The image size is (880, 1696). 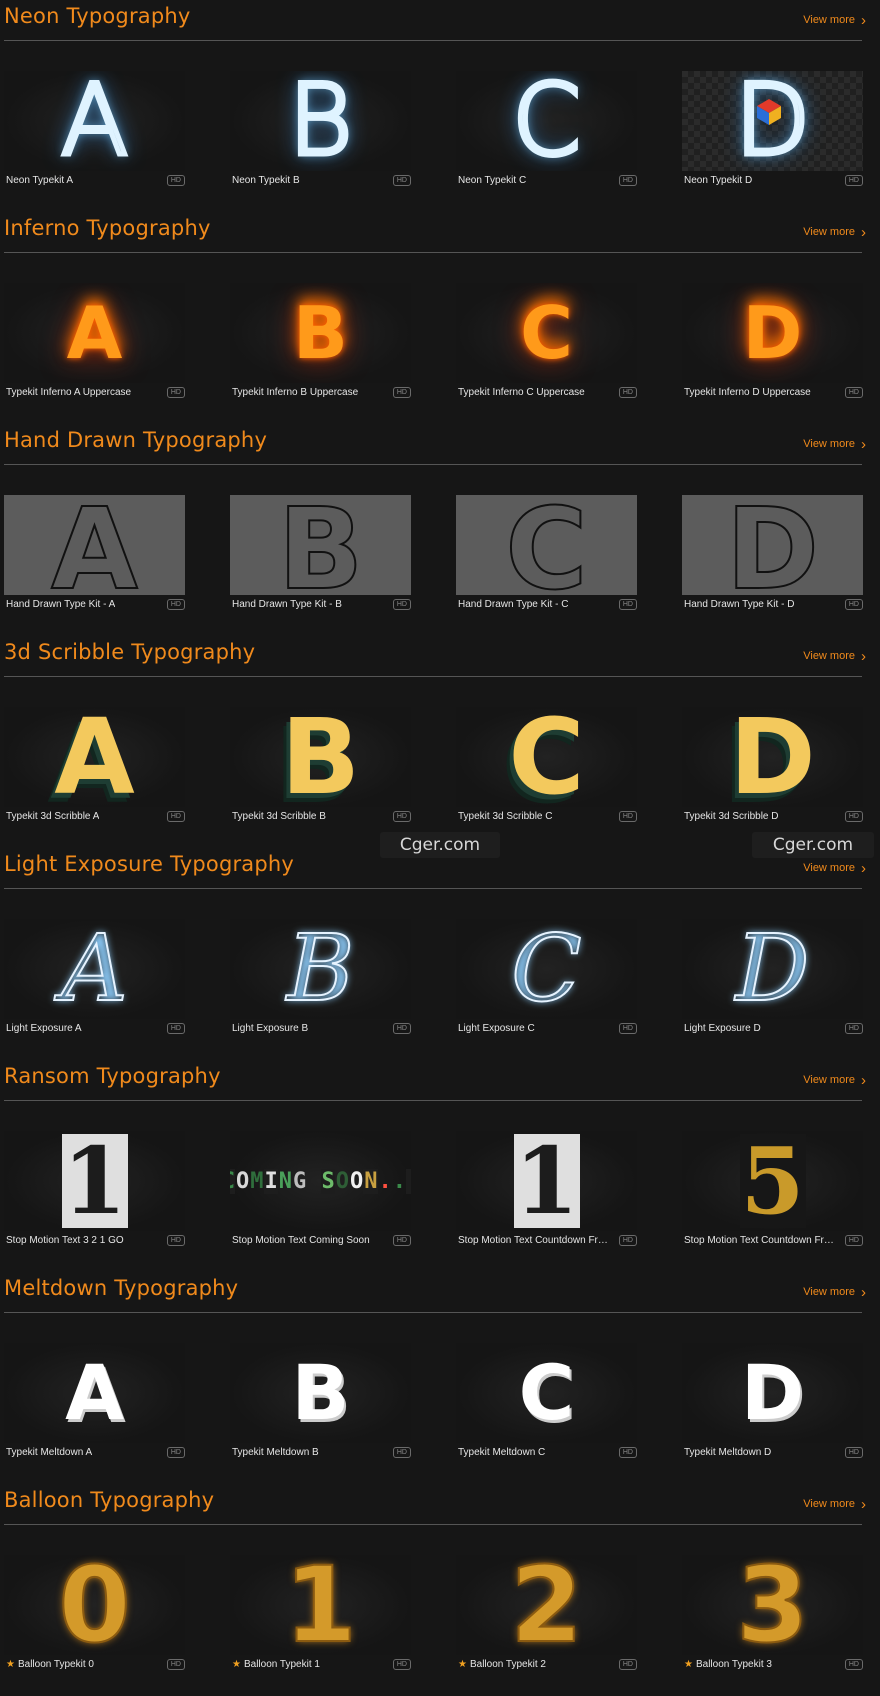 I want to click on template-title: Typekit 3d Scribble B, so click(x=279, y=816).